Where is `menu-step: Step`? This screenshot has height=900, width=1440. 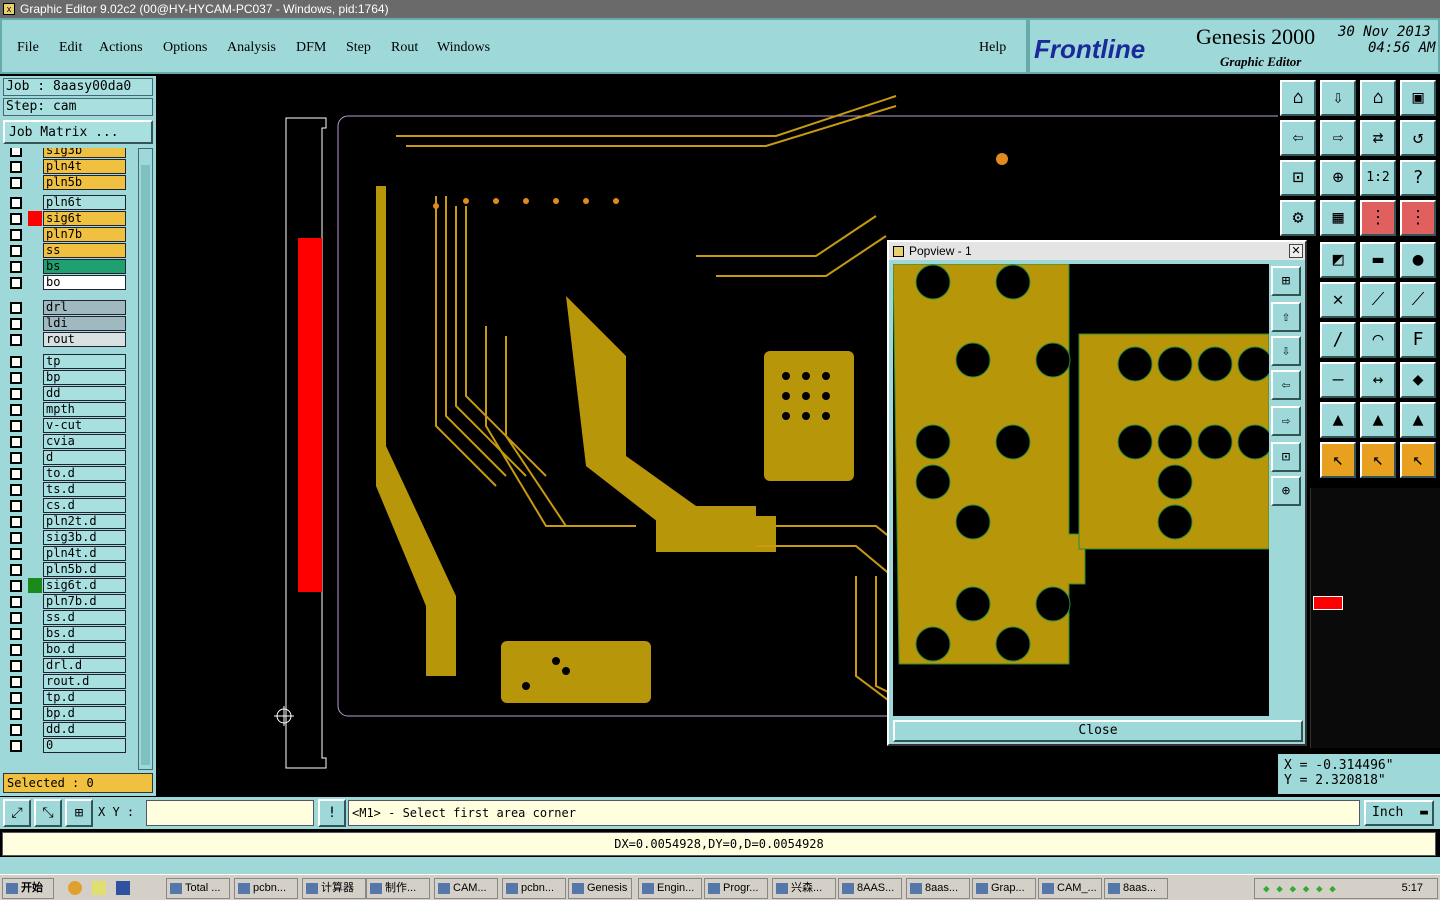 menu-step: Step is located at coordinates (358, 48).